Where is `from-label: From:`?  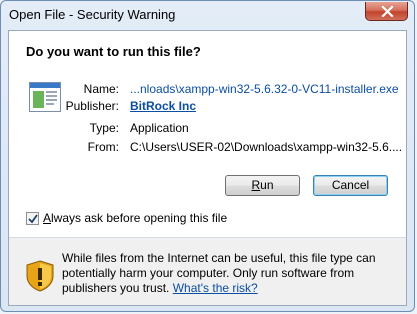
from-label: From: is located at coordinates (103, 147).